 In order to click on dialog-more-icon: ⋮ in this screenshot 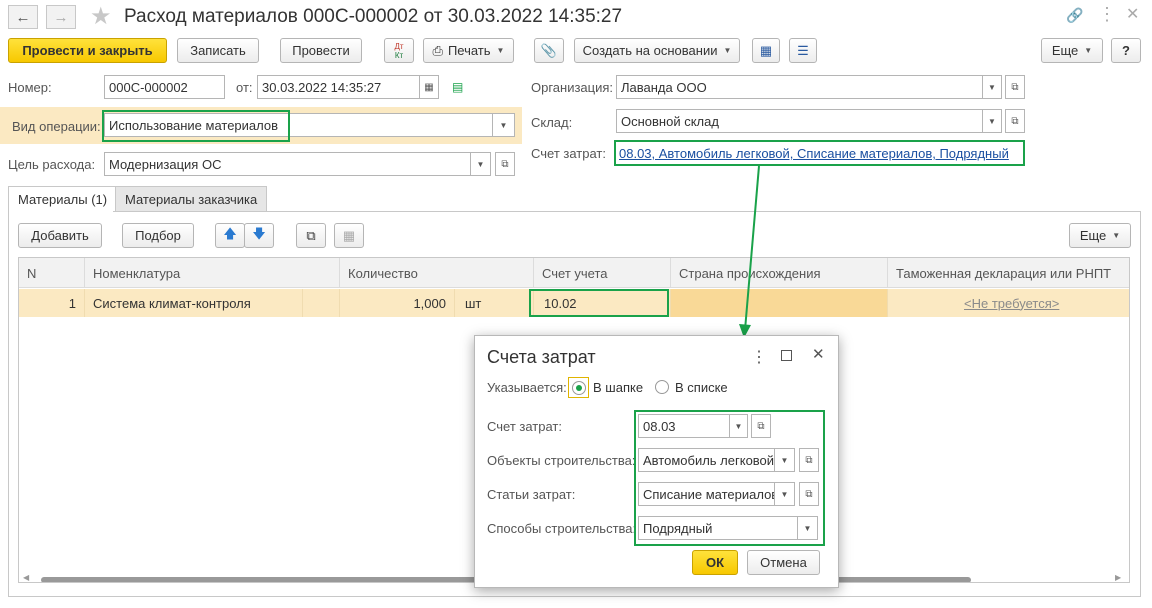, I will do `click(759, 357)`.